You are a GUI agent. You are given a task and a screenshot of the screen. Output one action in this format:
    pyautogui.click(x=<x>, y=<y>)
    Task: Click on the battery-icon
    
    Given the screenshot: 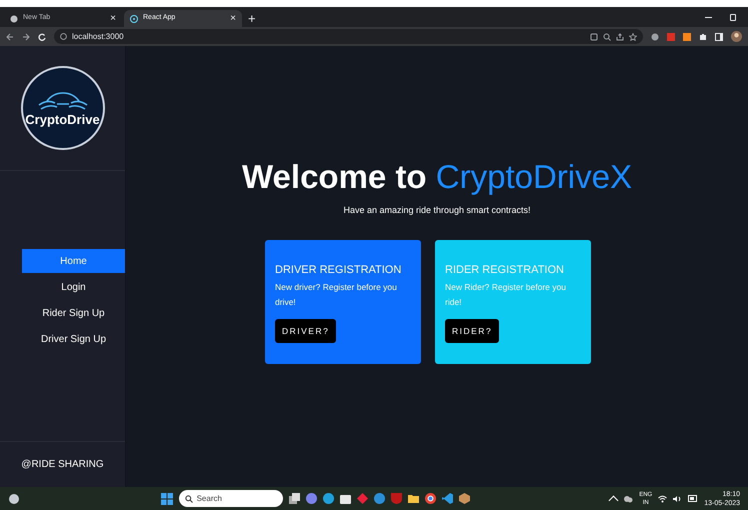 What is the action you would take?
    pyautogui.click(x=693, y=498)
    